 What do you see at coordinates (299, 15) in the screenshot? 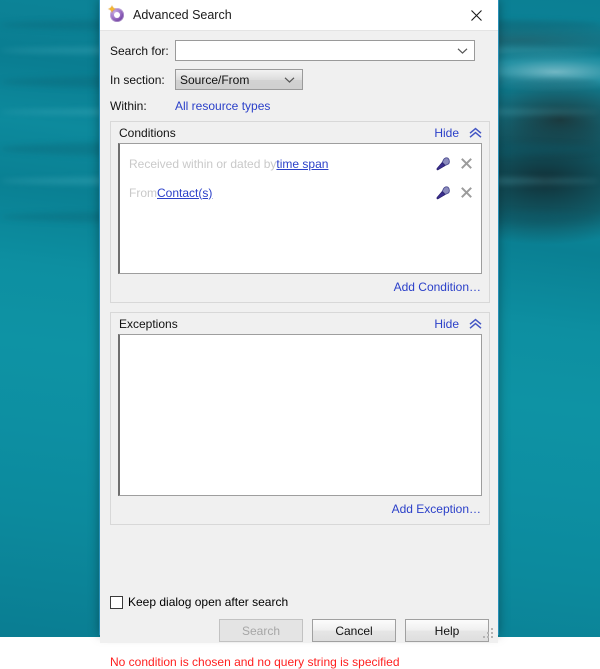
I see `title-bar: ✦ Advanced Search` at bounding box center [299, 15].